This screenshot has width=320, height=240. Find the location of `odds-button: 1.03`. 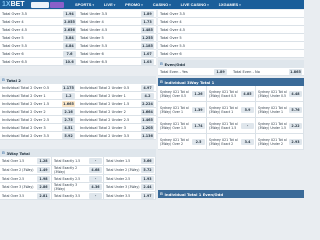

odds-button: 1.03 is located at coordinates (147, 62).